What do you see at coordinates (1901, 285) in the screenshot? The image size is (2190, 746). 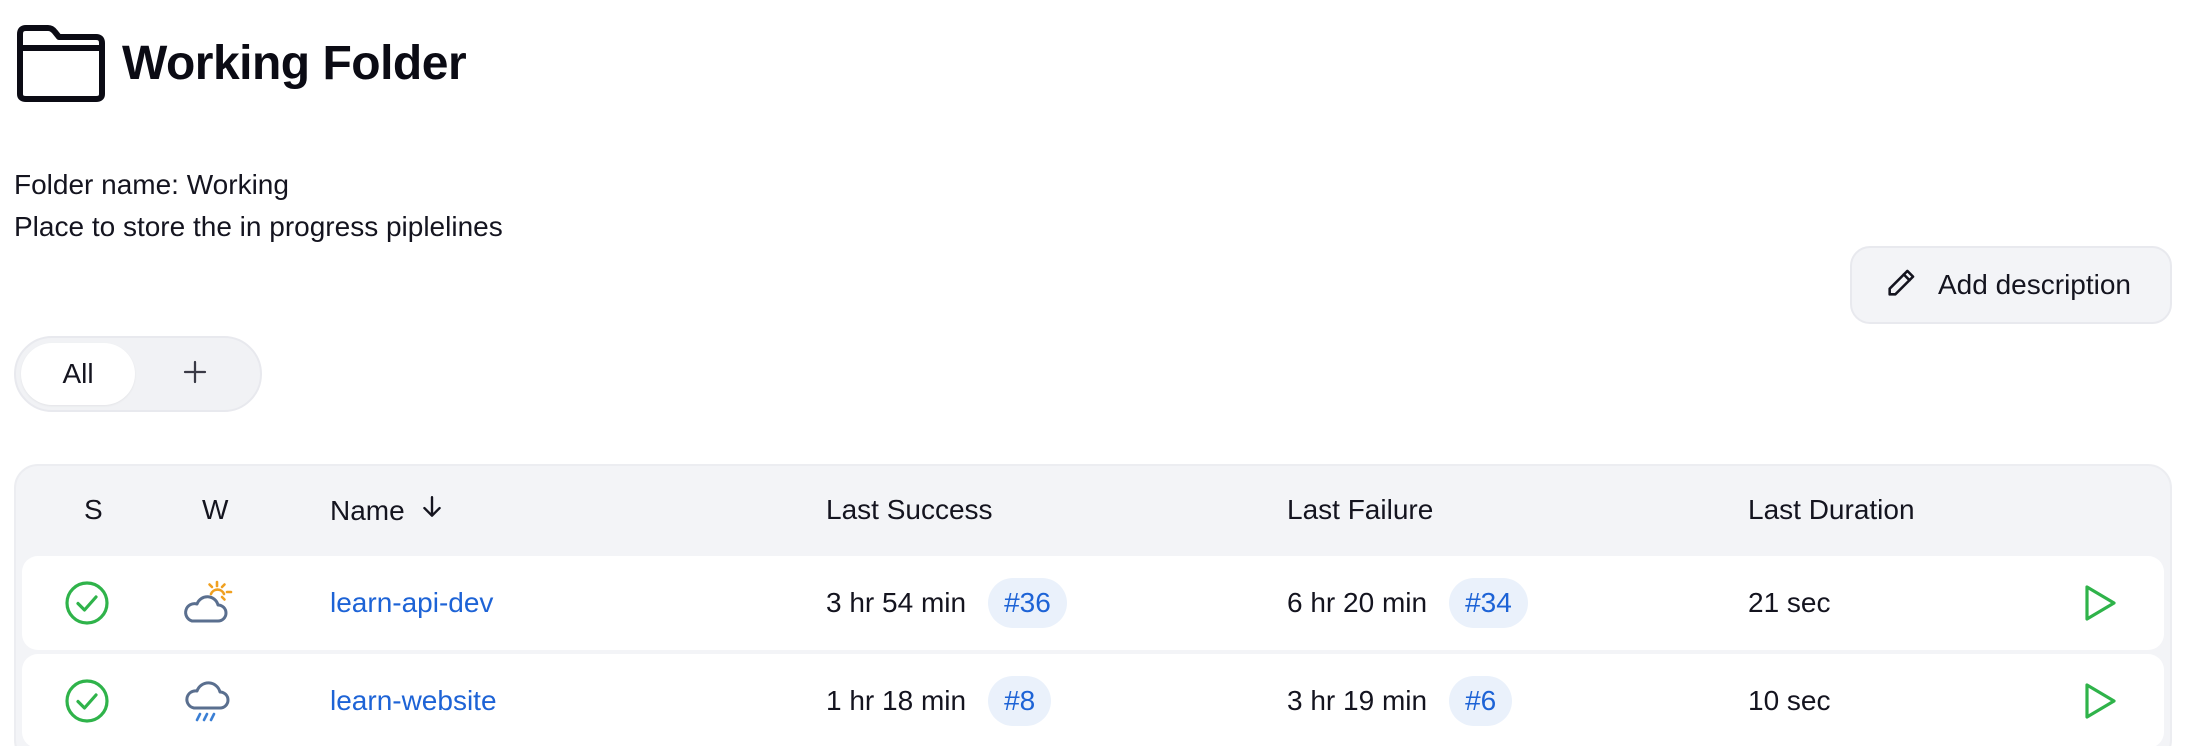 I see `pencil-icon` at bounding box center [1901, 285].